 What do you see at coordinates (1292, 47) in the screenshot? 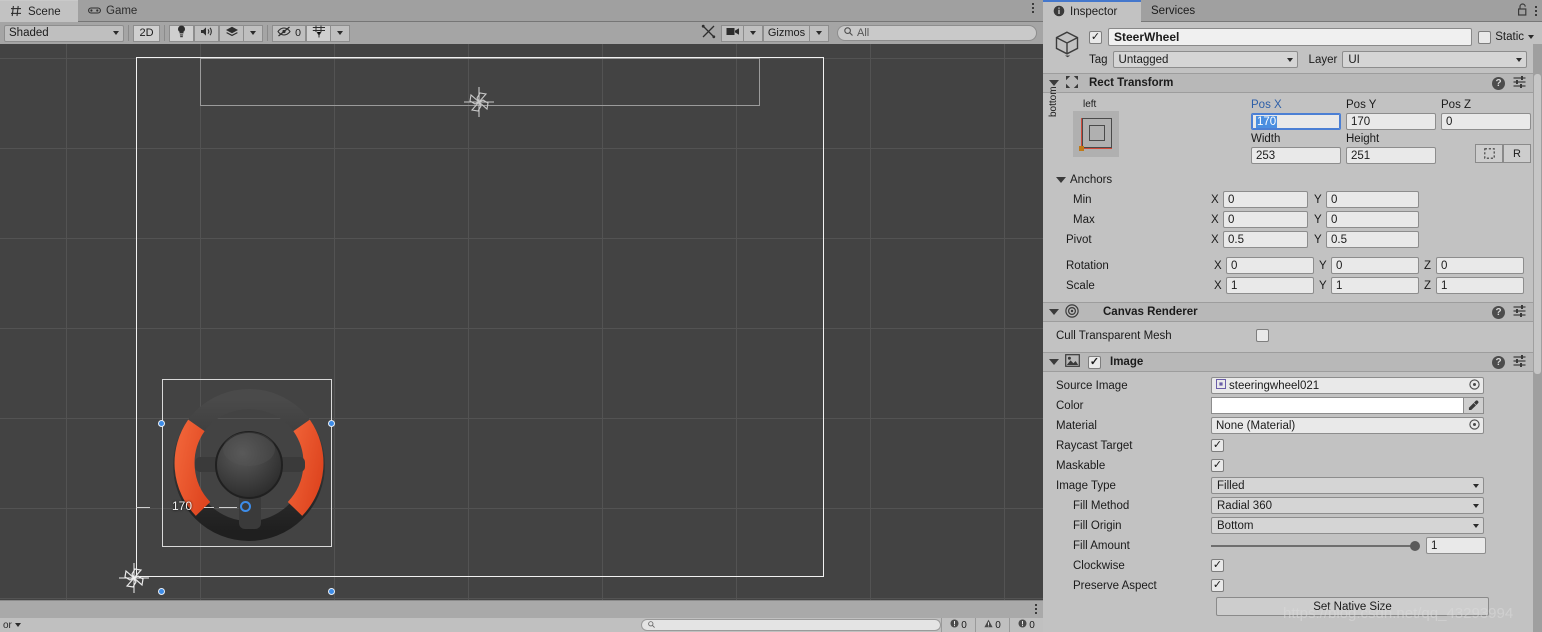
I see `gameobject-header: SteerWheel Static Tag Untagged` at bounding box center [1292, 47].